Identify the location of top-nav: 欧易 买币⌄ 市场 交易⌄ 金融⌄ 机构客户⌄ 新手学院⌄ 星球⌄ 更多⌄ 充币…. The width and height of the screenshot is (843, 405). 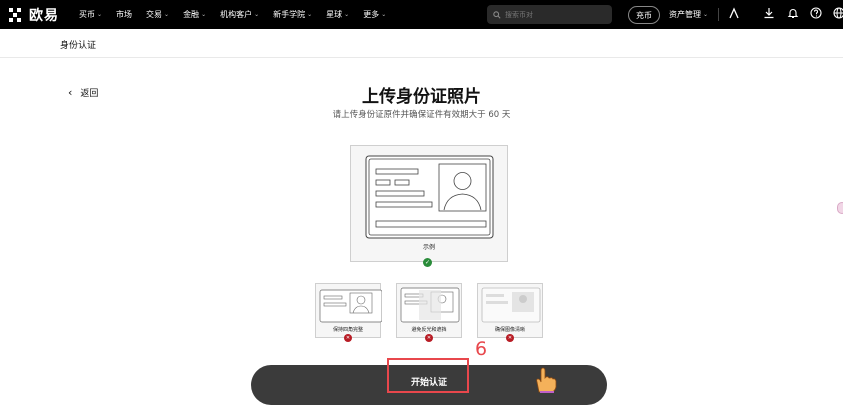
(421, 14).